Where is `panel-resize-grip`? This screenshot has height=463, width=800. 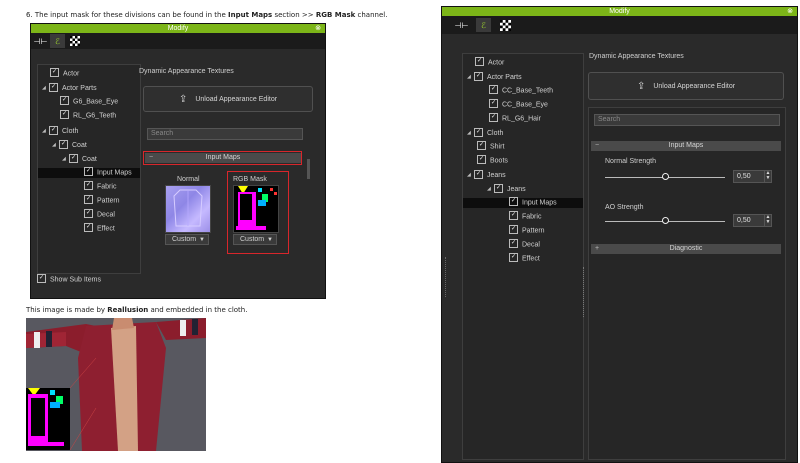
panel-resize-grip is located at coordinates (446, 277).